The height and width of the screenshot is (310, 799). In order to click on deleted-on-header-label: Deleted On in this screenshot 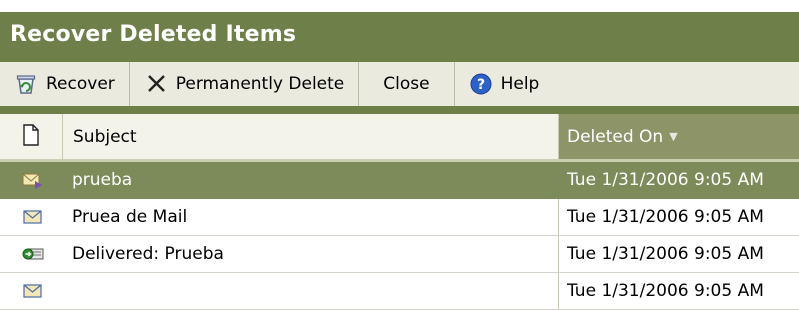, I will do `click(615, 136)`.